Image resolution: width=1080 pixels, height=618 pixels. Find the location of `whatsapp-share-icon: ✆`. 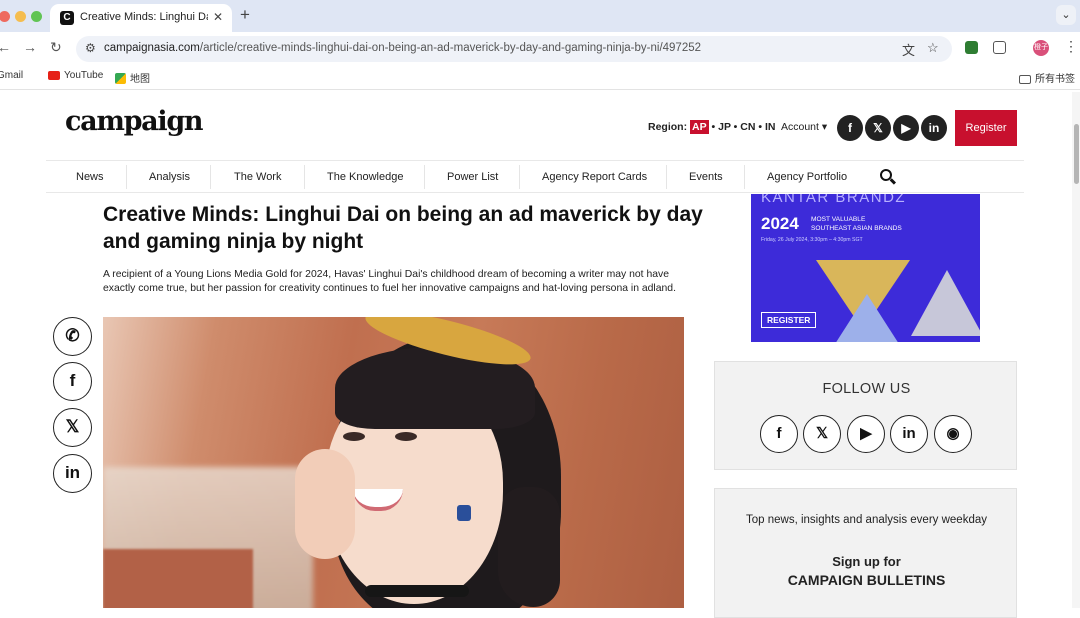

whatsapp-share-icon: ✆ is located at coordinates (72, 336).